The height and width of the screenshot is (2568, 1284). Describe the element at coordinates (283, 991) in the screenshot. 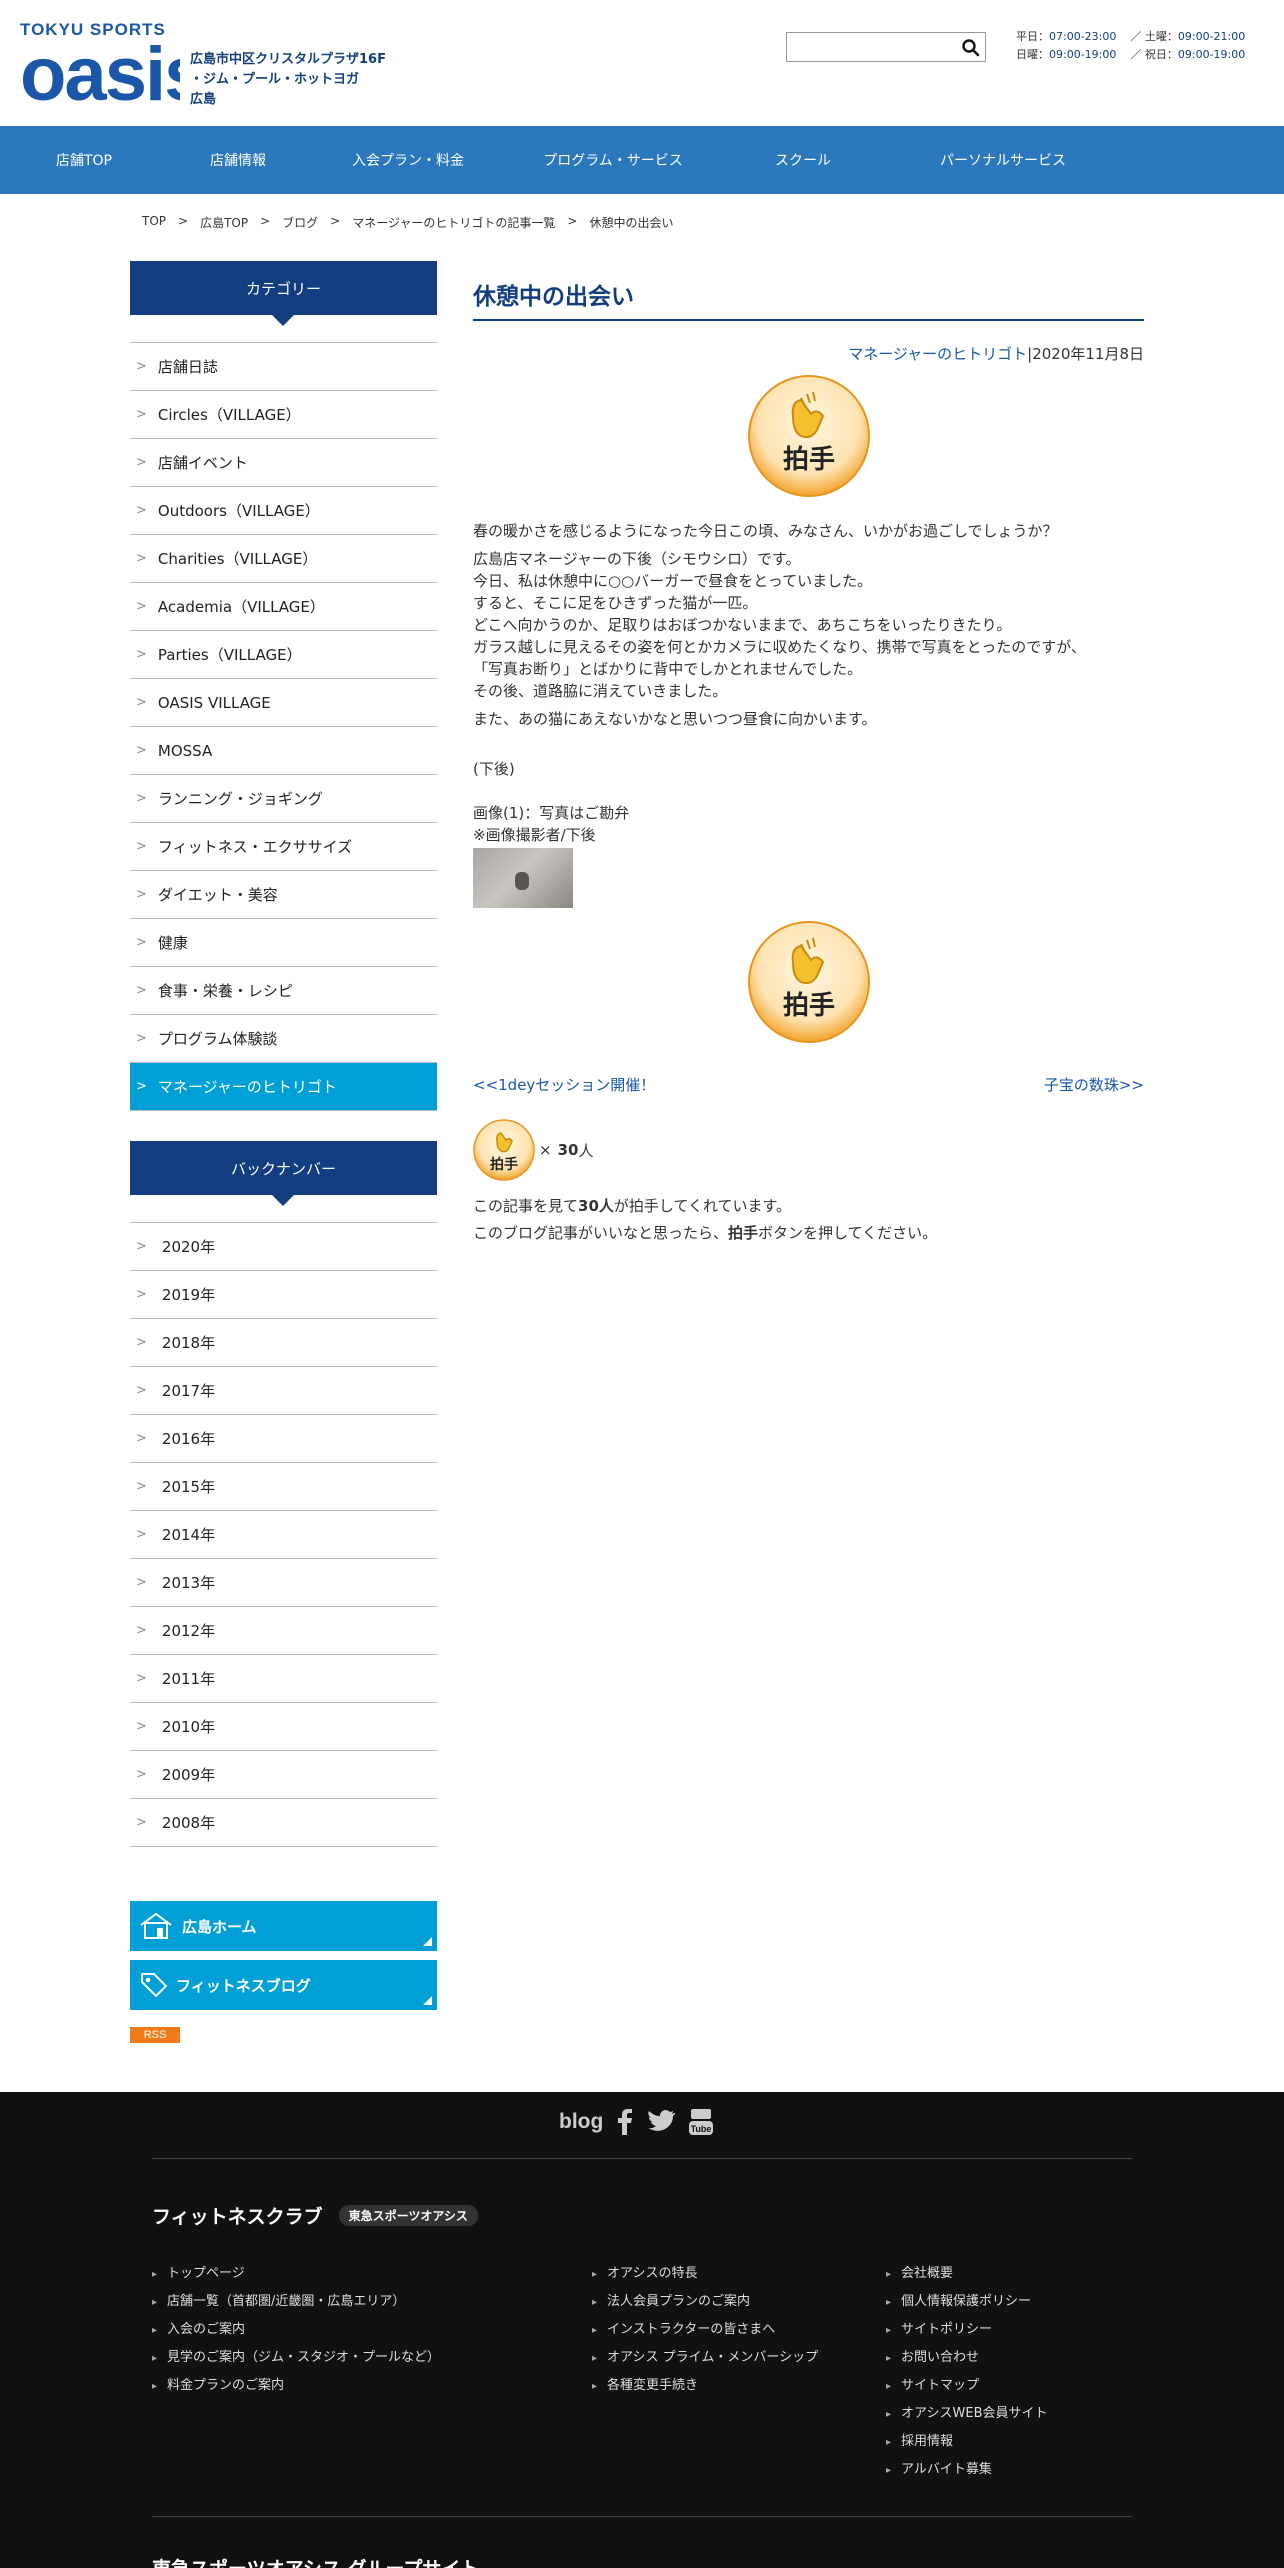

I see `category-item: > 食事・栄養・レシピ` at that location.